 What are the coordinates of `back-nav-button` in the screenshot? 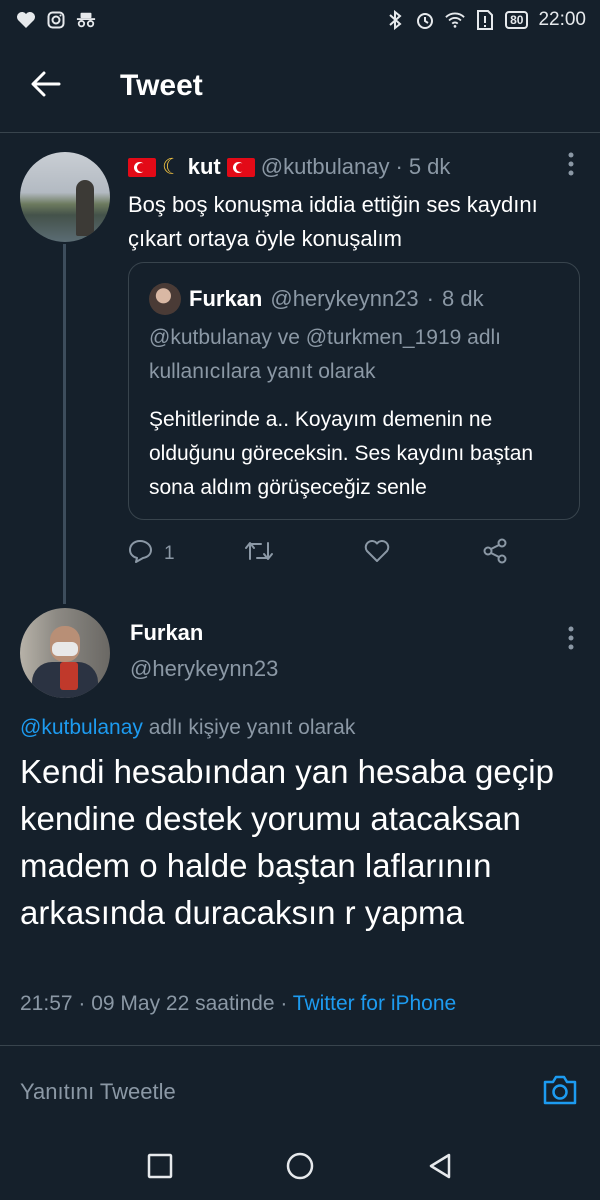 It's located at (440, 1168).